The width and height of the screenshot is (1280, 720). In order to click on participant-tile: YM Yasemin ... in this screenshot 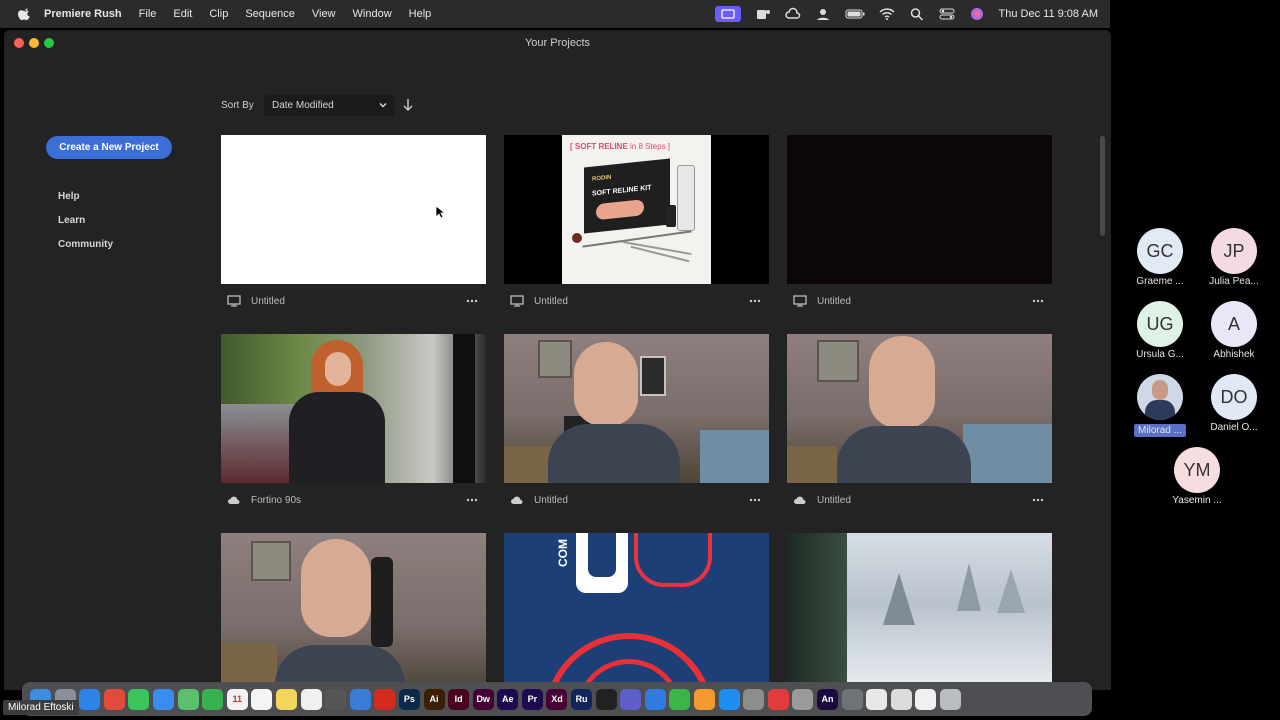, I will do `click(1197, 476)`.